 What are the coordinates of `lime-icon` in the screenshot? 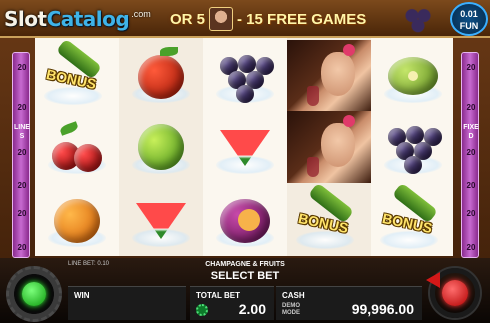 It's located at (161, 147).